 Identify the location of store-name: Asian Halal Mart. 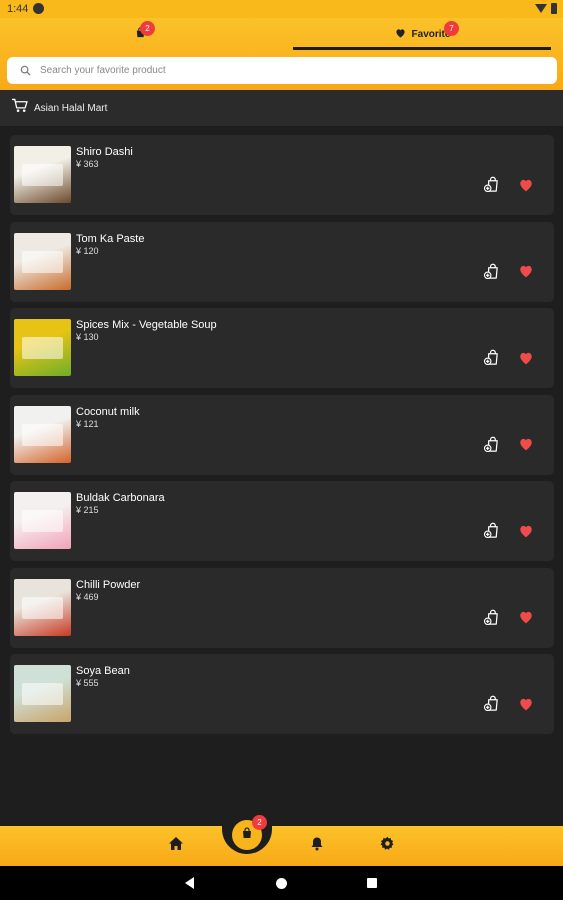
(71, 108).